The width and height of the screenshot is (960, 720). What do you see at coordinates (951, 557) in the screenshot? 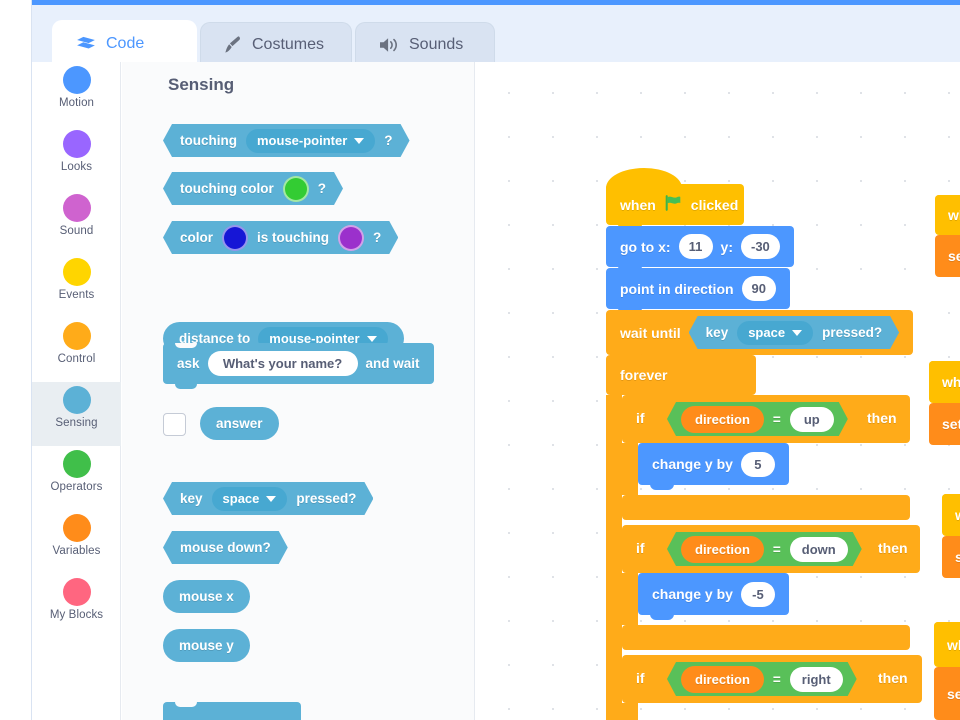
I see `edge-script-3-set: set` at bounding box center [951, 557].